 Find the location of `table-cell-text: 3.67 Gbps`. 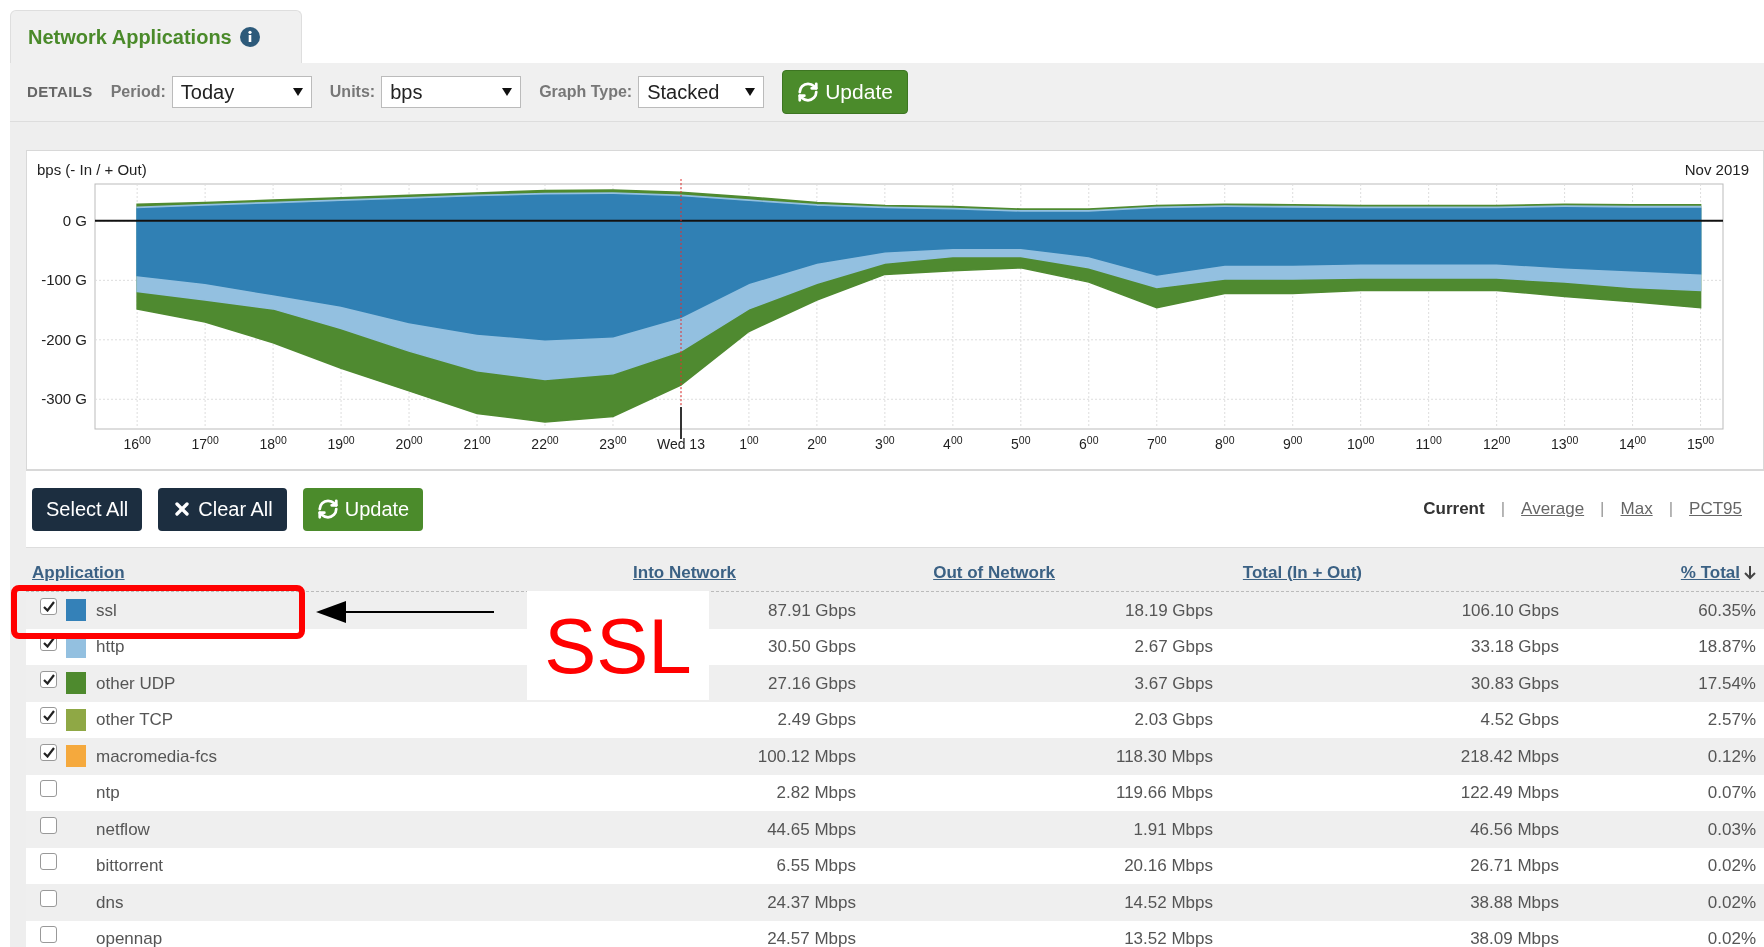

table-cell-text: 3.67 Gbps is located at coordinates (1173, 683).